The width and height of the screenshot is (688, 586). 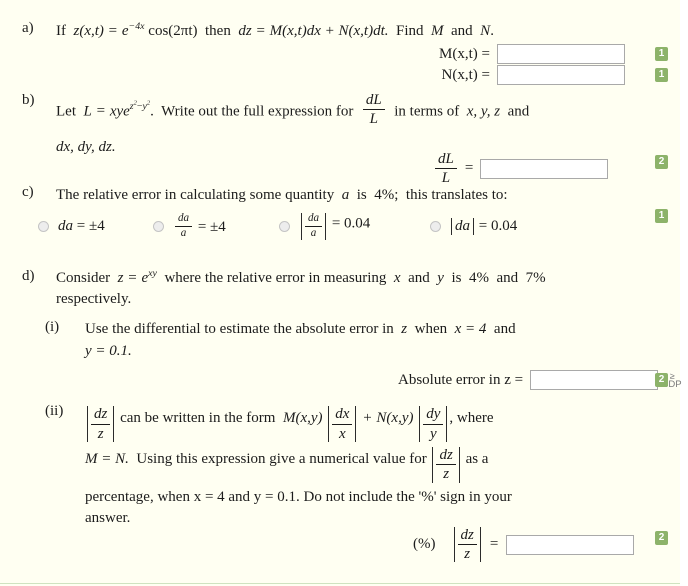 I want to click on question-b-exponent: z2−y2, so click(x=140, y=106).